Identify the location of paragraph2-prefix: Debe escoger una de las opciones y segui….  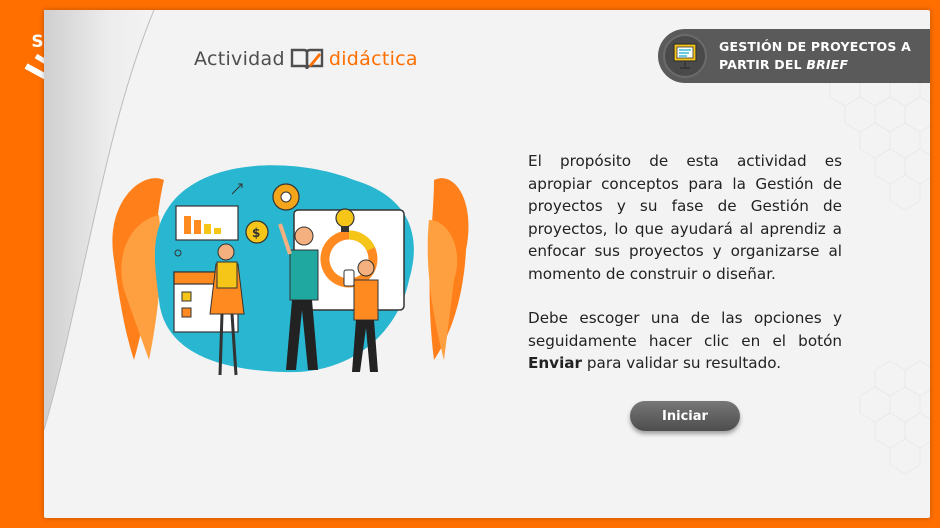
(685, 329).